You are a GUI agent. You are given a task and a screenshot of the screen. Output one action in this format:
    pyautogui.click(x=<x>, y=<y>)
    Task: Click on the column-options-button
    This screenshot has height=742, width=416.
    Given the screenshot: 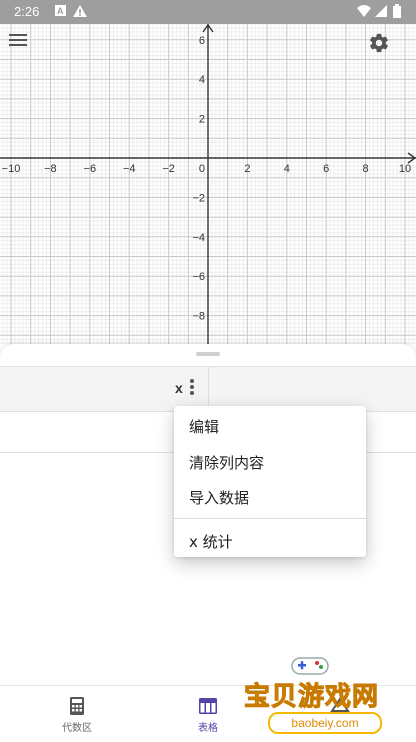 What is the action you would take?
    pyautogui.click(x=192, y=389)
    